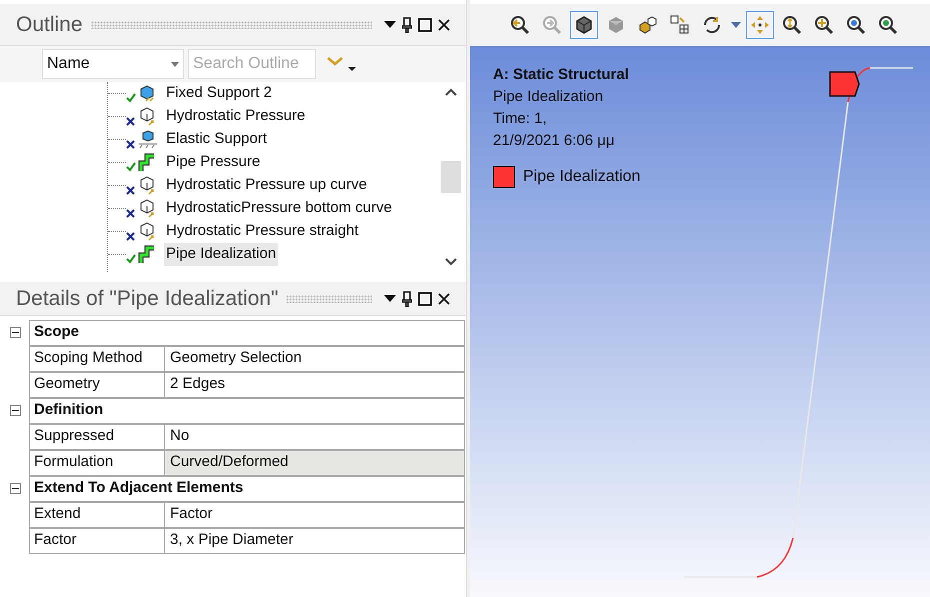 This screenshot has width=930, height=597. I want to click on analysis-title: A: Static Structural, so click(561, 75).